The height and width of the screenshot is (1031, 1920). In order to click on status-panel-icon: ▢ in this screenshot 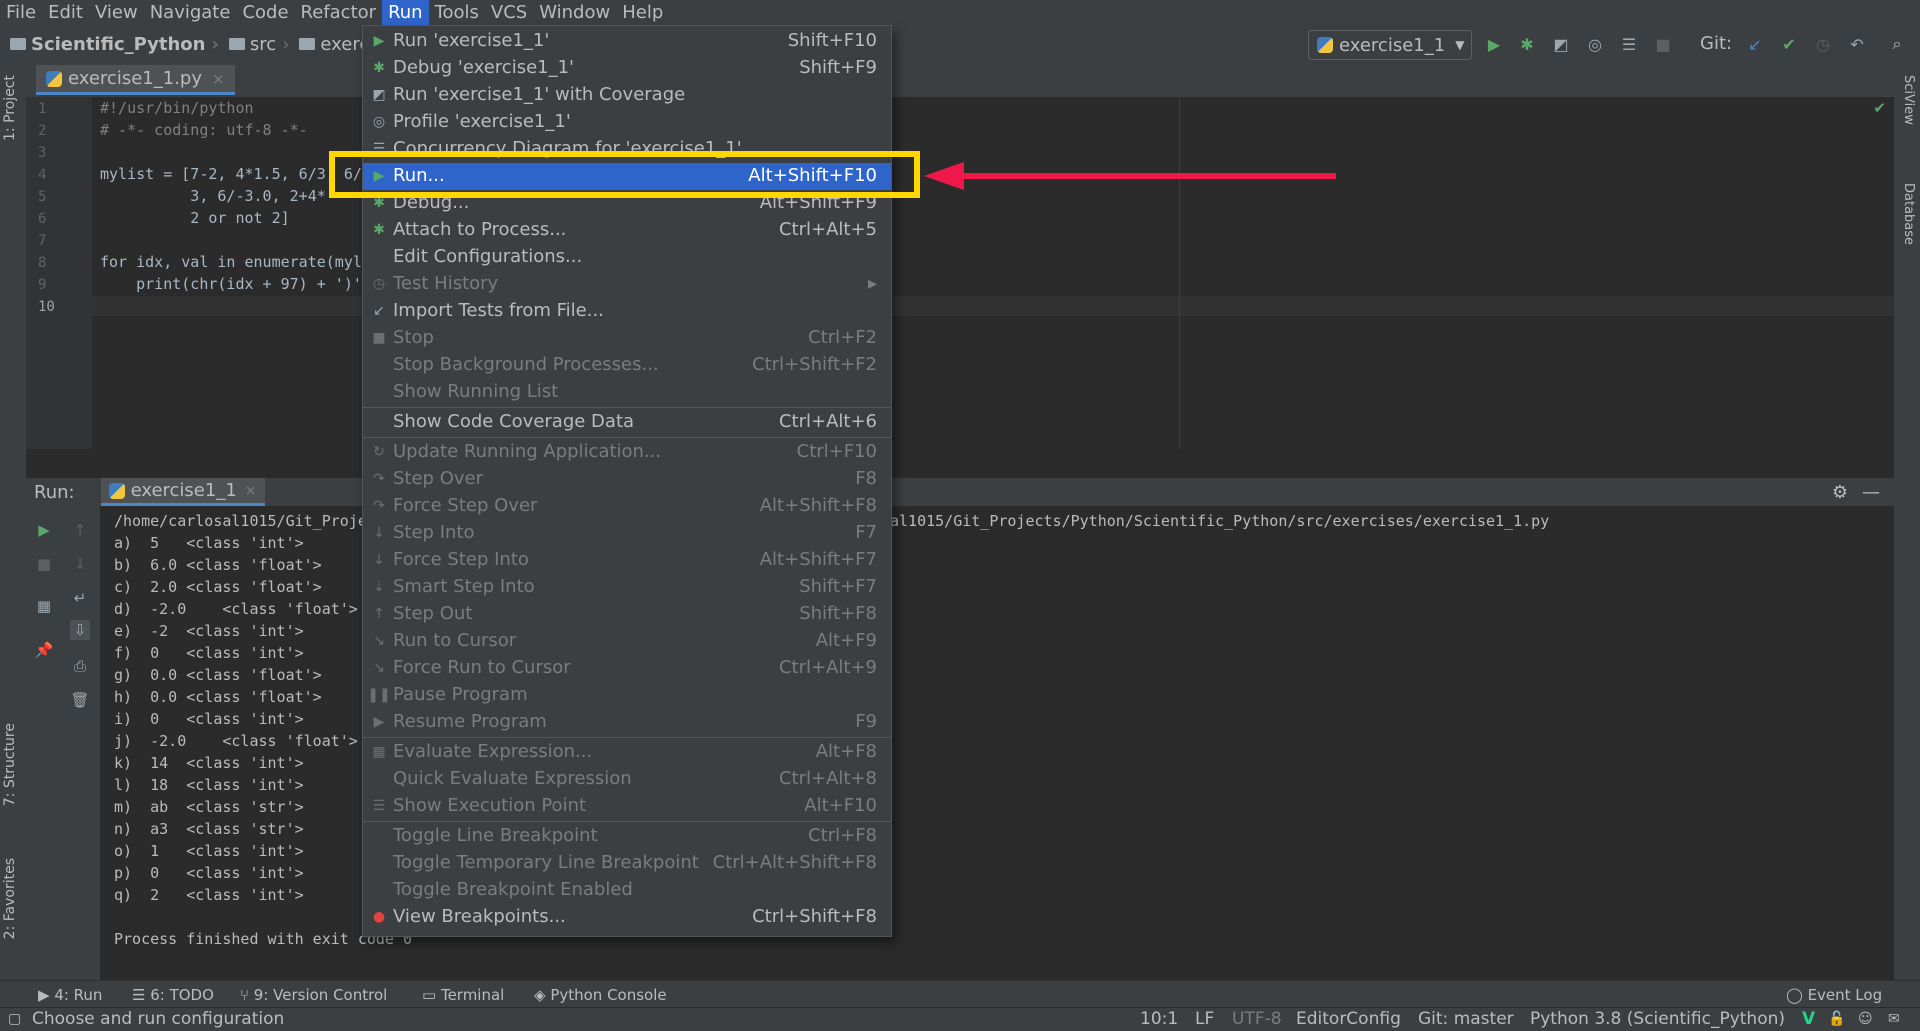, I will do `click(14, 1019)`.